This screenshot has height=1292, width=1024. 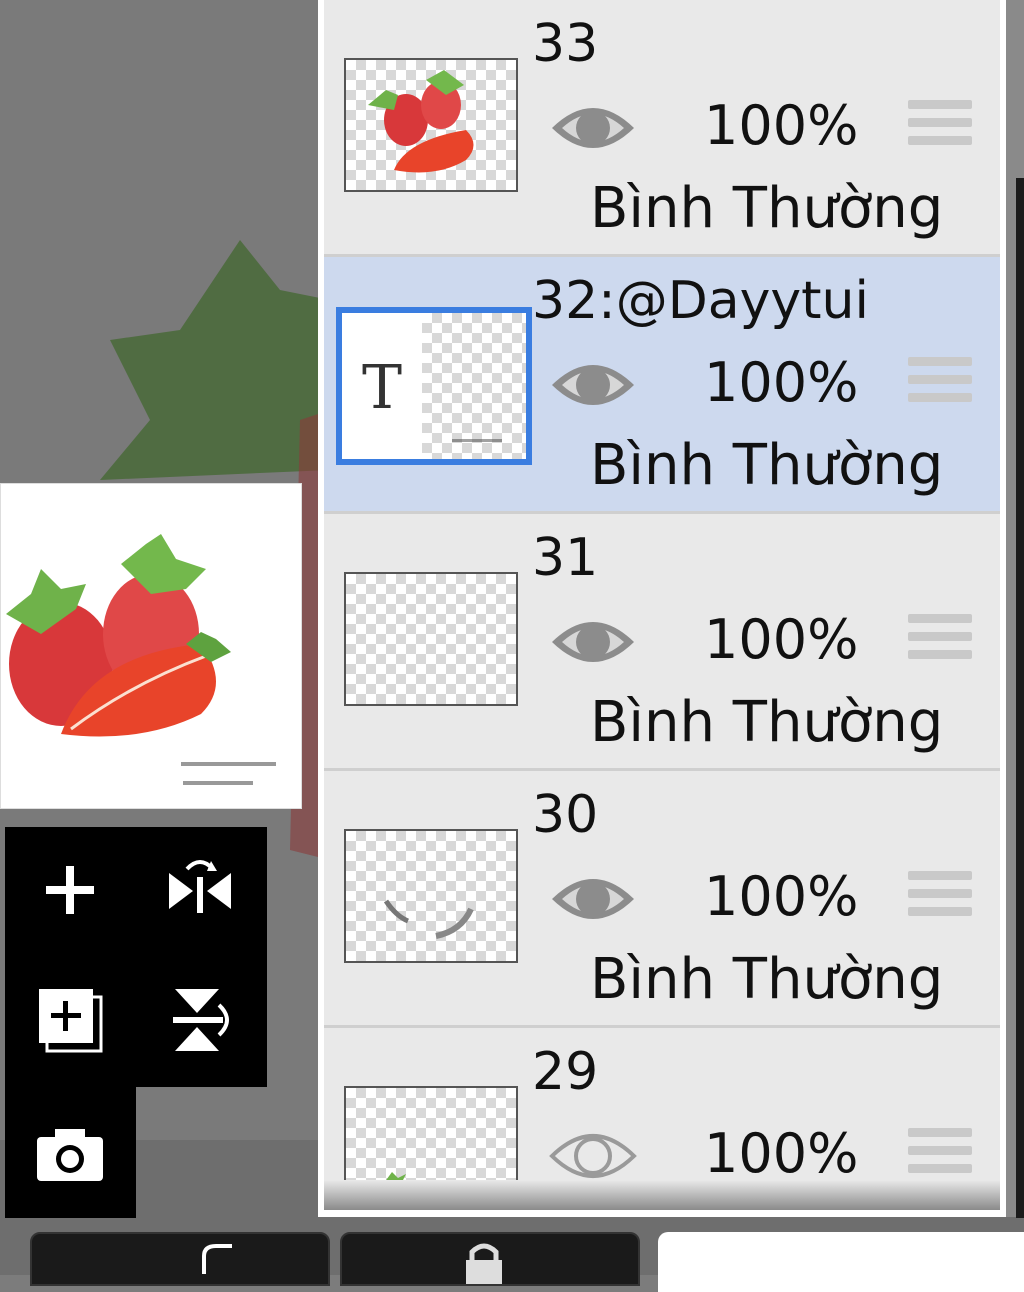 I want to click on layer-name: 32:@Dayytui, so click(x=700, y=301).